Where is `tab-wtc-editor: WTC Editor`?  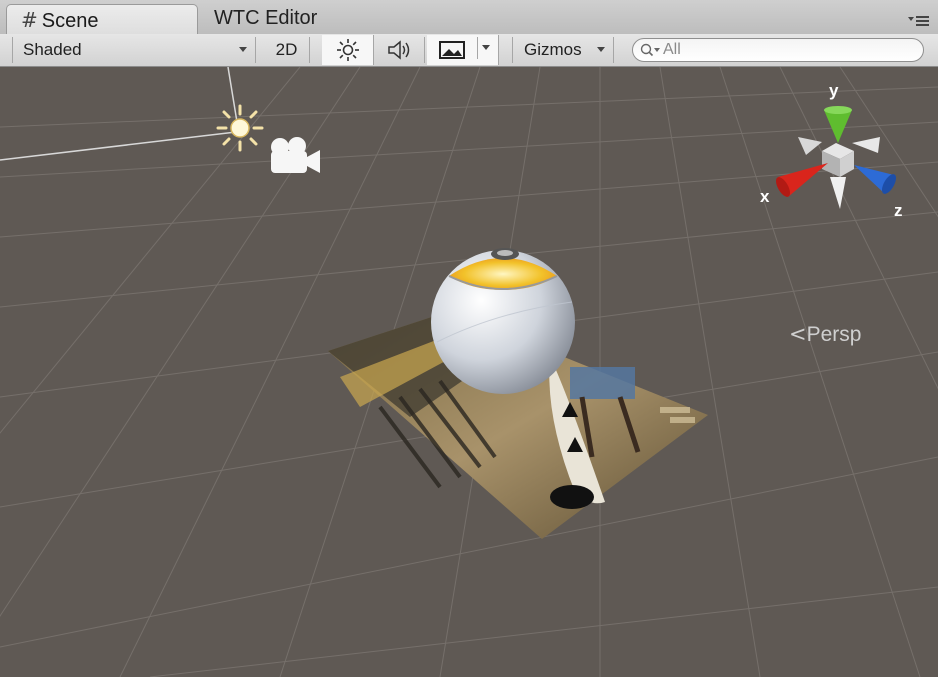 tab-wtc-editor: WTC Editor is located at coordinates (280, 19).